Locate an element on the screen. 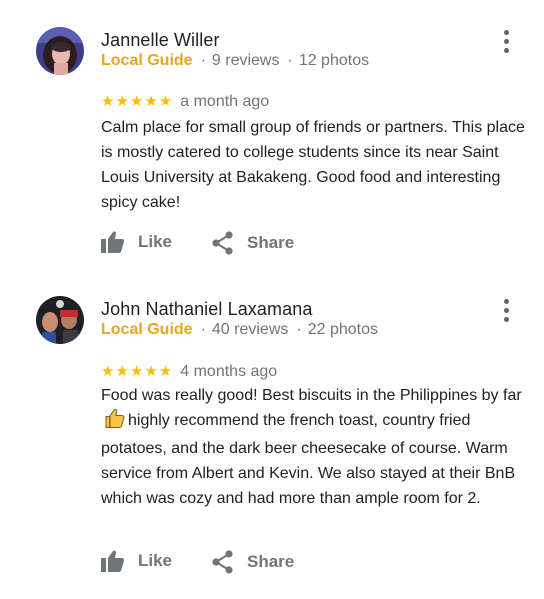 The width and height of the screenshot is (544, 599). review-time: 4 months ago is located at coordinates (229, 371).